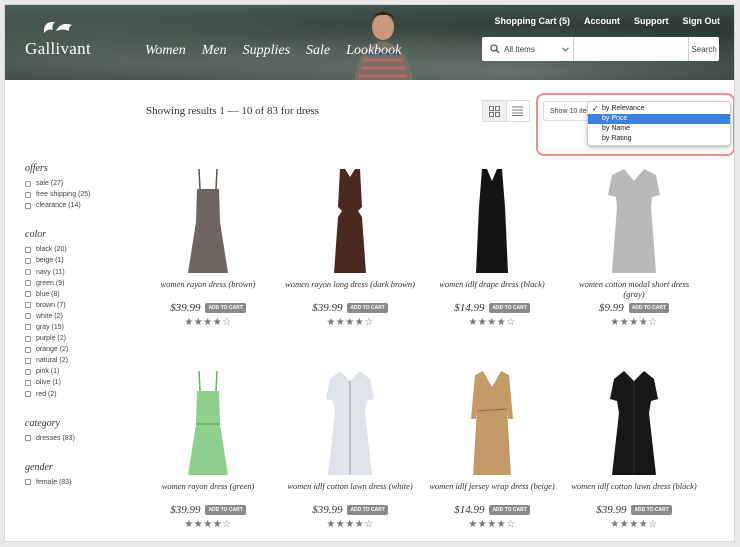 The width and height of the screenshot is (740, 547). I want to click on filter-option: dresses (83), so click(80, 438).